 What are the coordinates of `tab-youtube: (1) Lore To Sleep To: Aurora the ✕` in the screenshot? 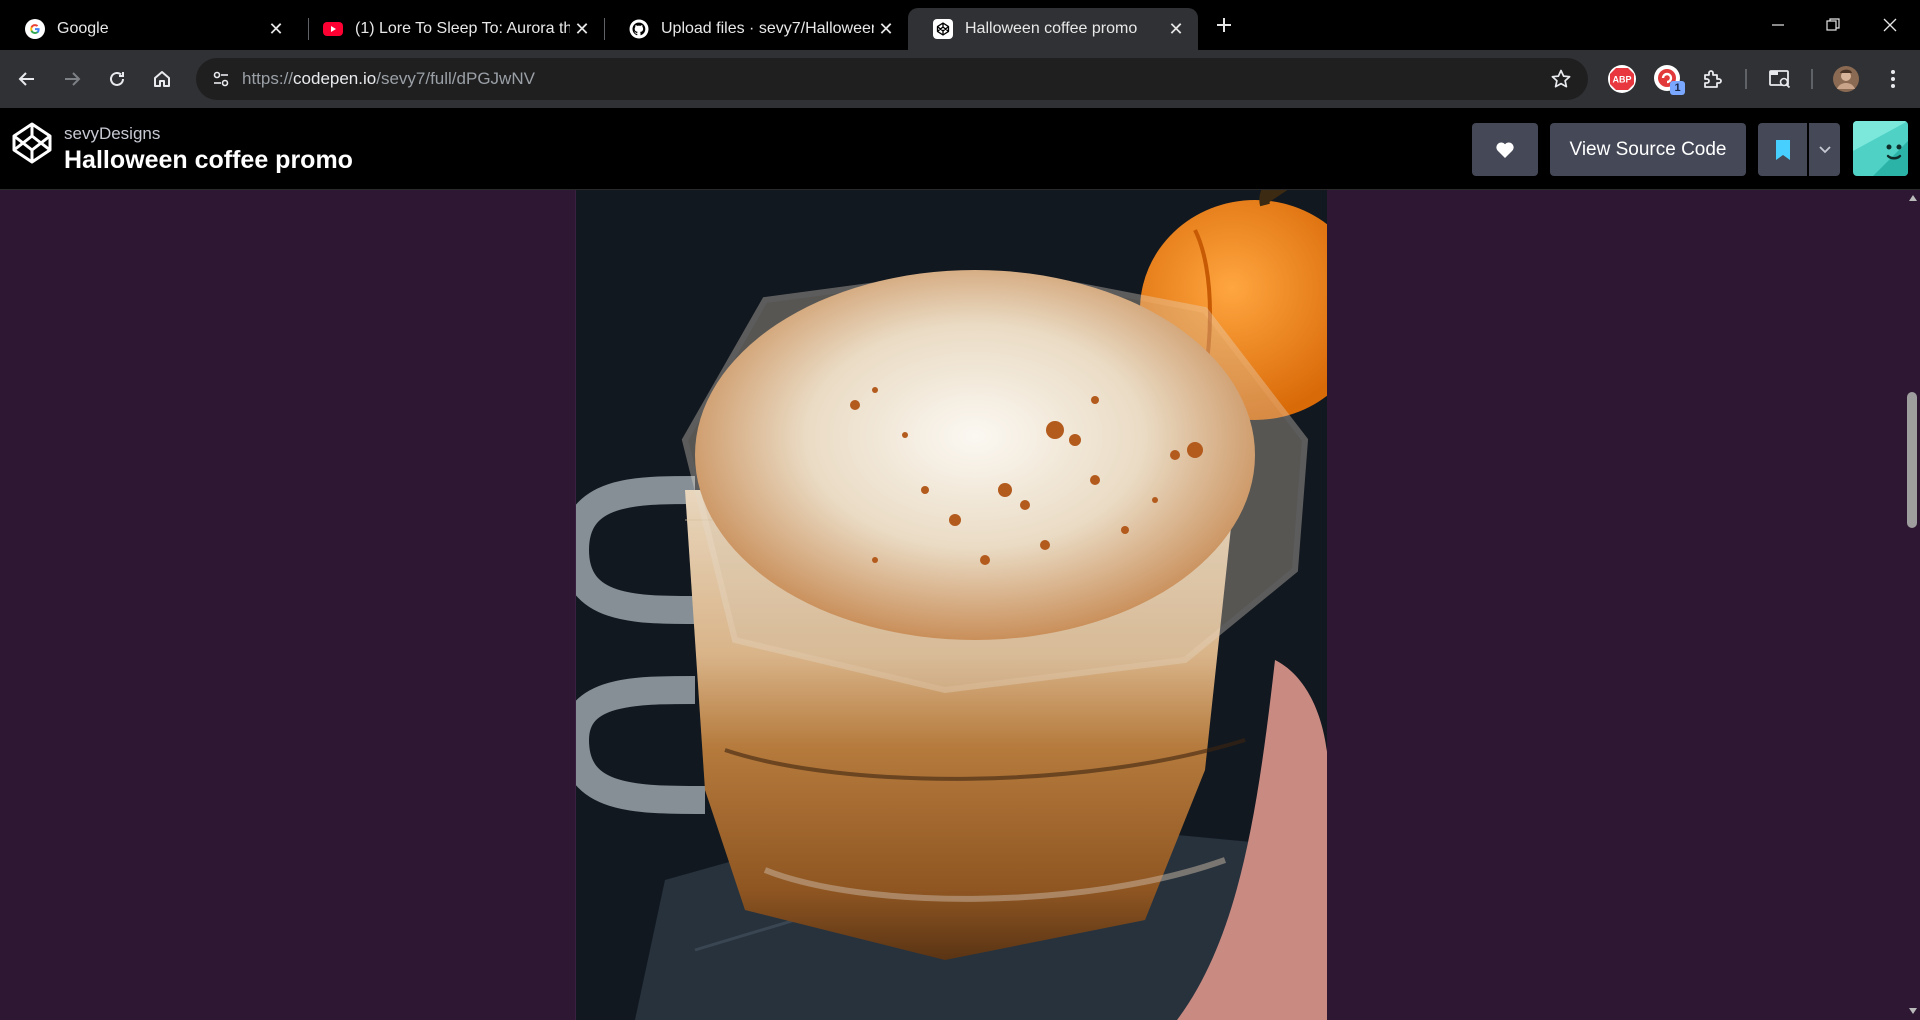 It's located at (451, 29).